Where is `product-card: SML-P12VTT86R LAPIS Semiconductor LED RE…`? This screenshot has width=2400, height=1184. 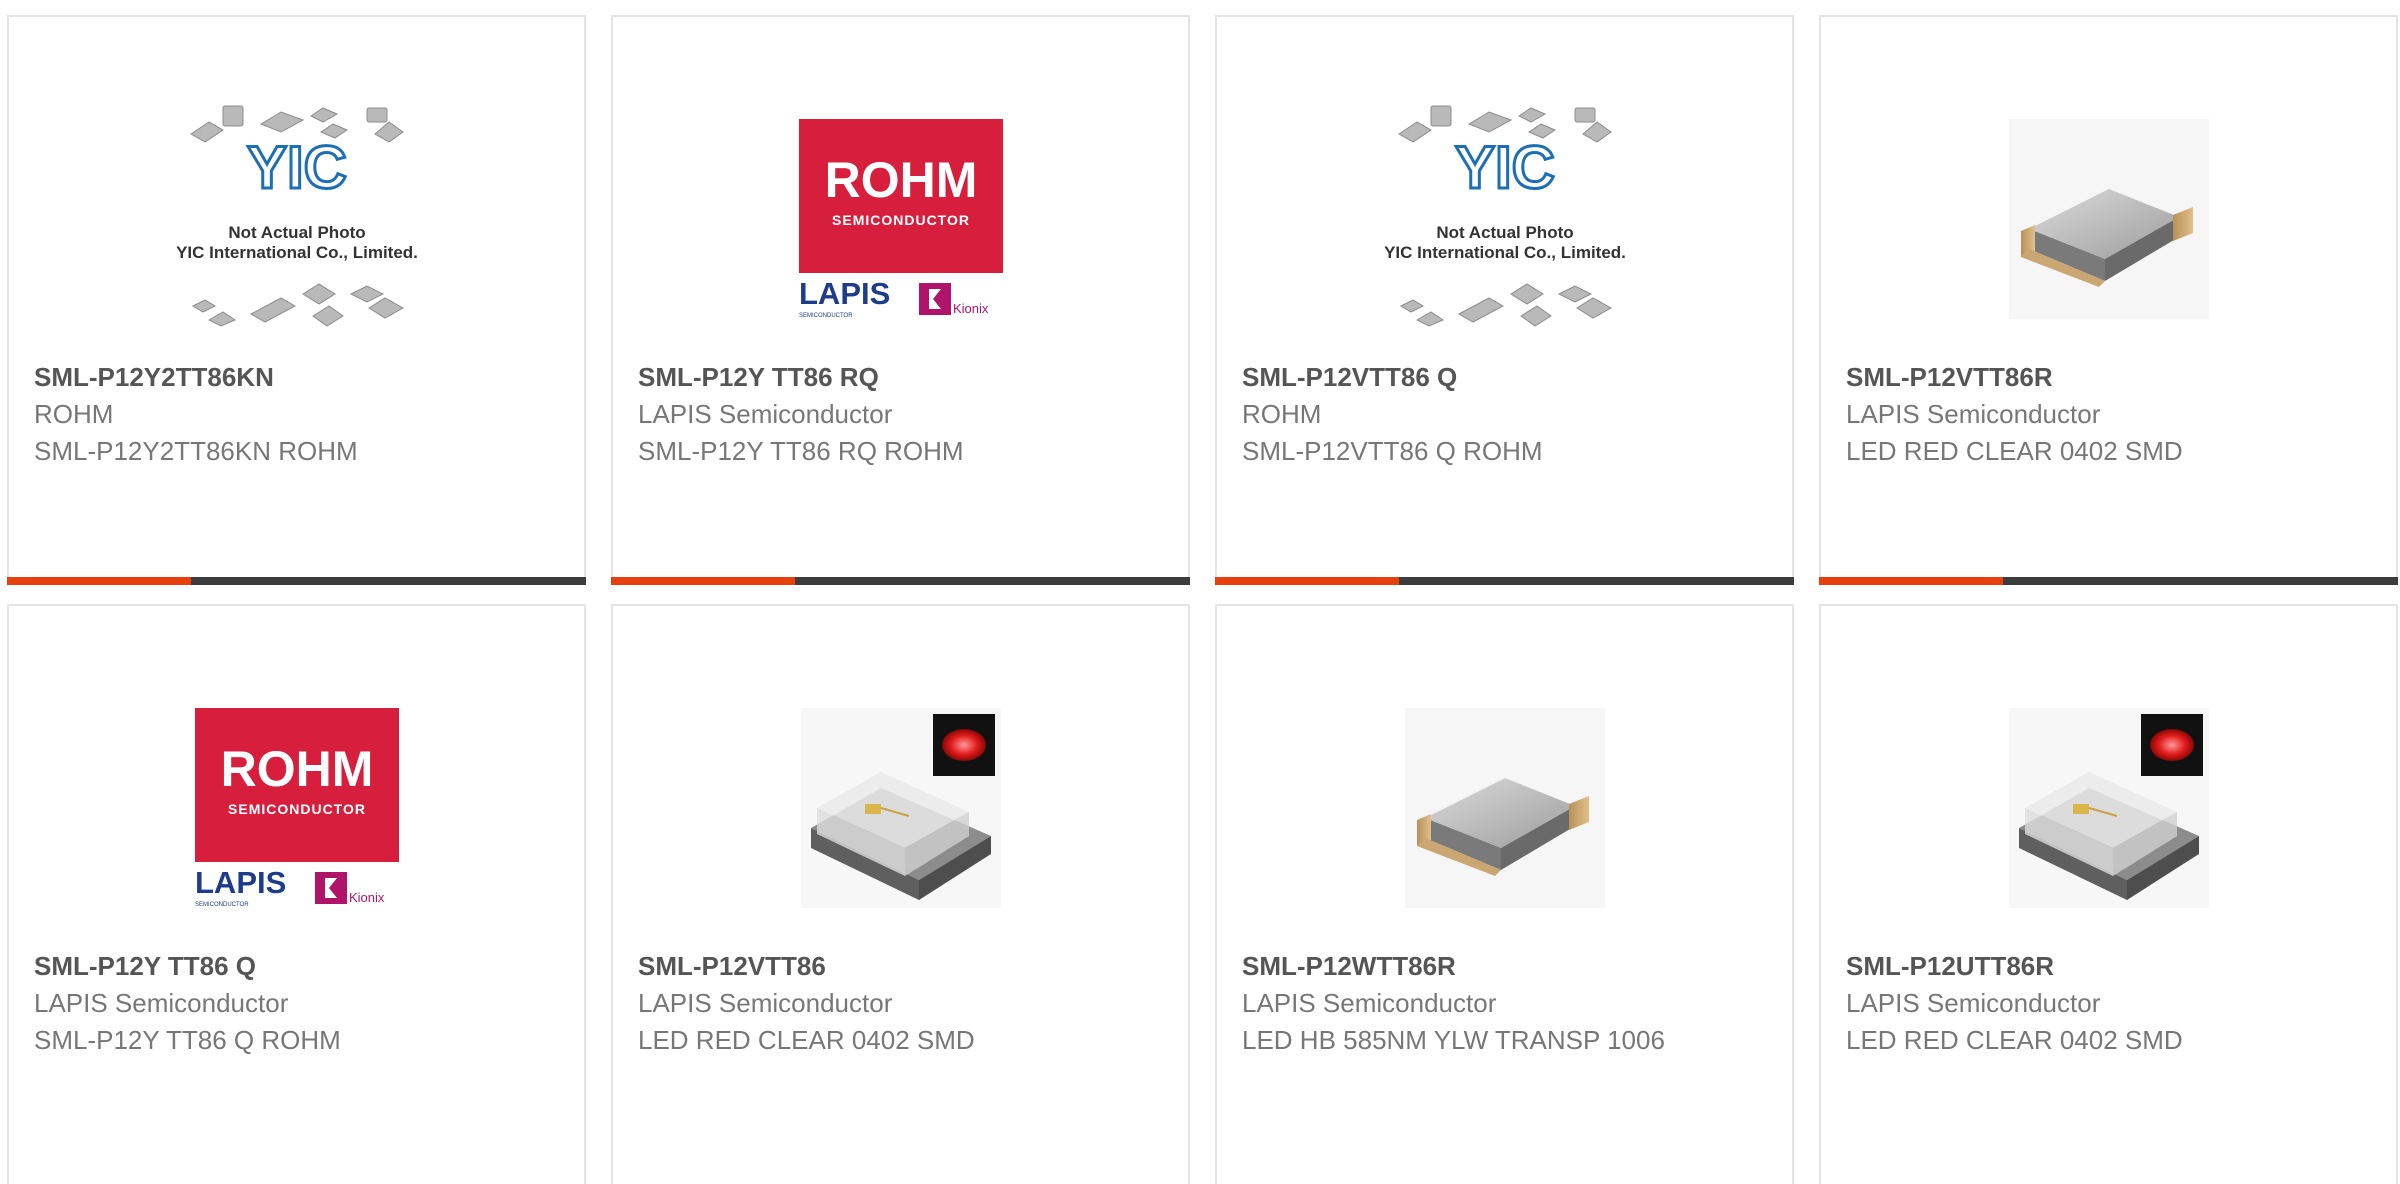 product-card: SML-P12VTT86R LAPIS Semiconductor LED RE… is located at coordinates (2108, 300).